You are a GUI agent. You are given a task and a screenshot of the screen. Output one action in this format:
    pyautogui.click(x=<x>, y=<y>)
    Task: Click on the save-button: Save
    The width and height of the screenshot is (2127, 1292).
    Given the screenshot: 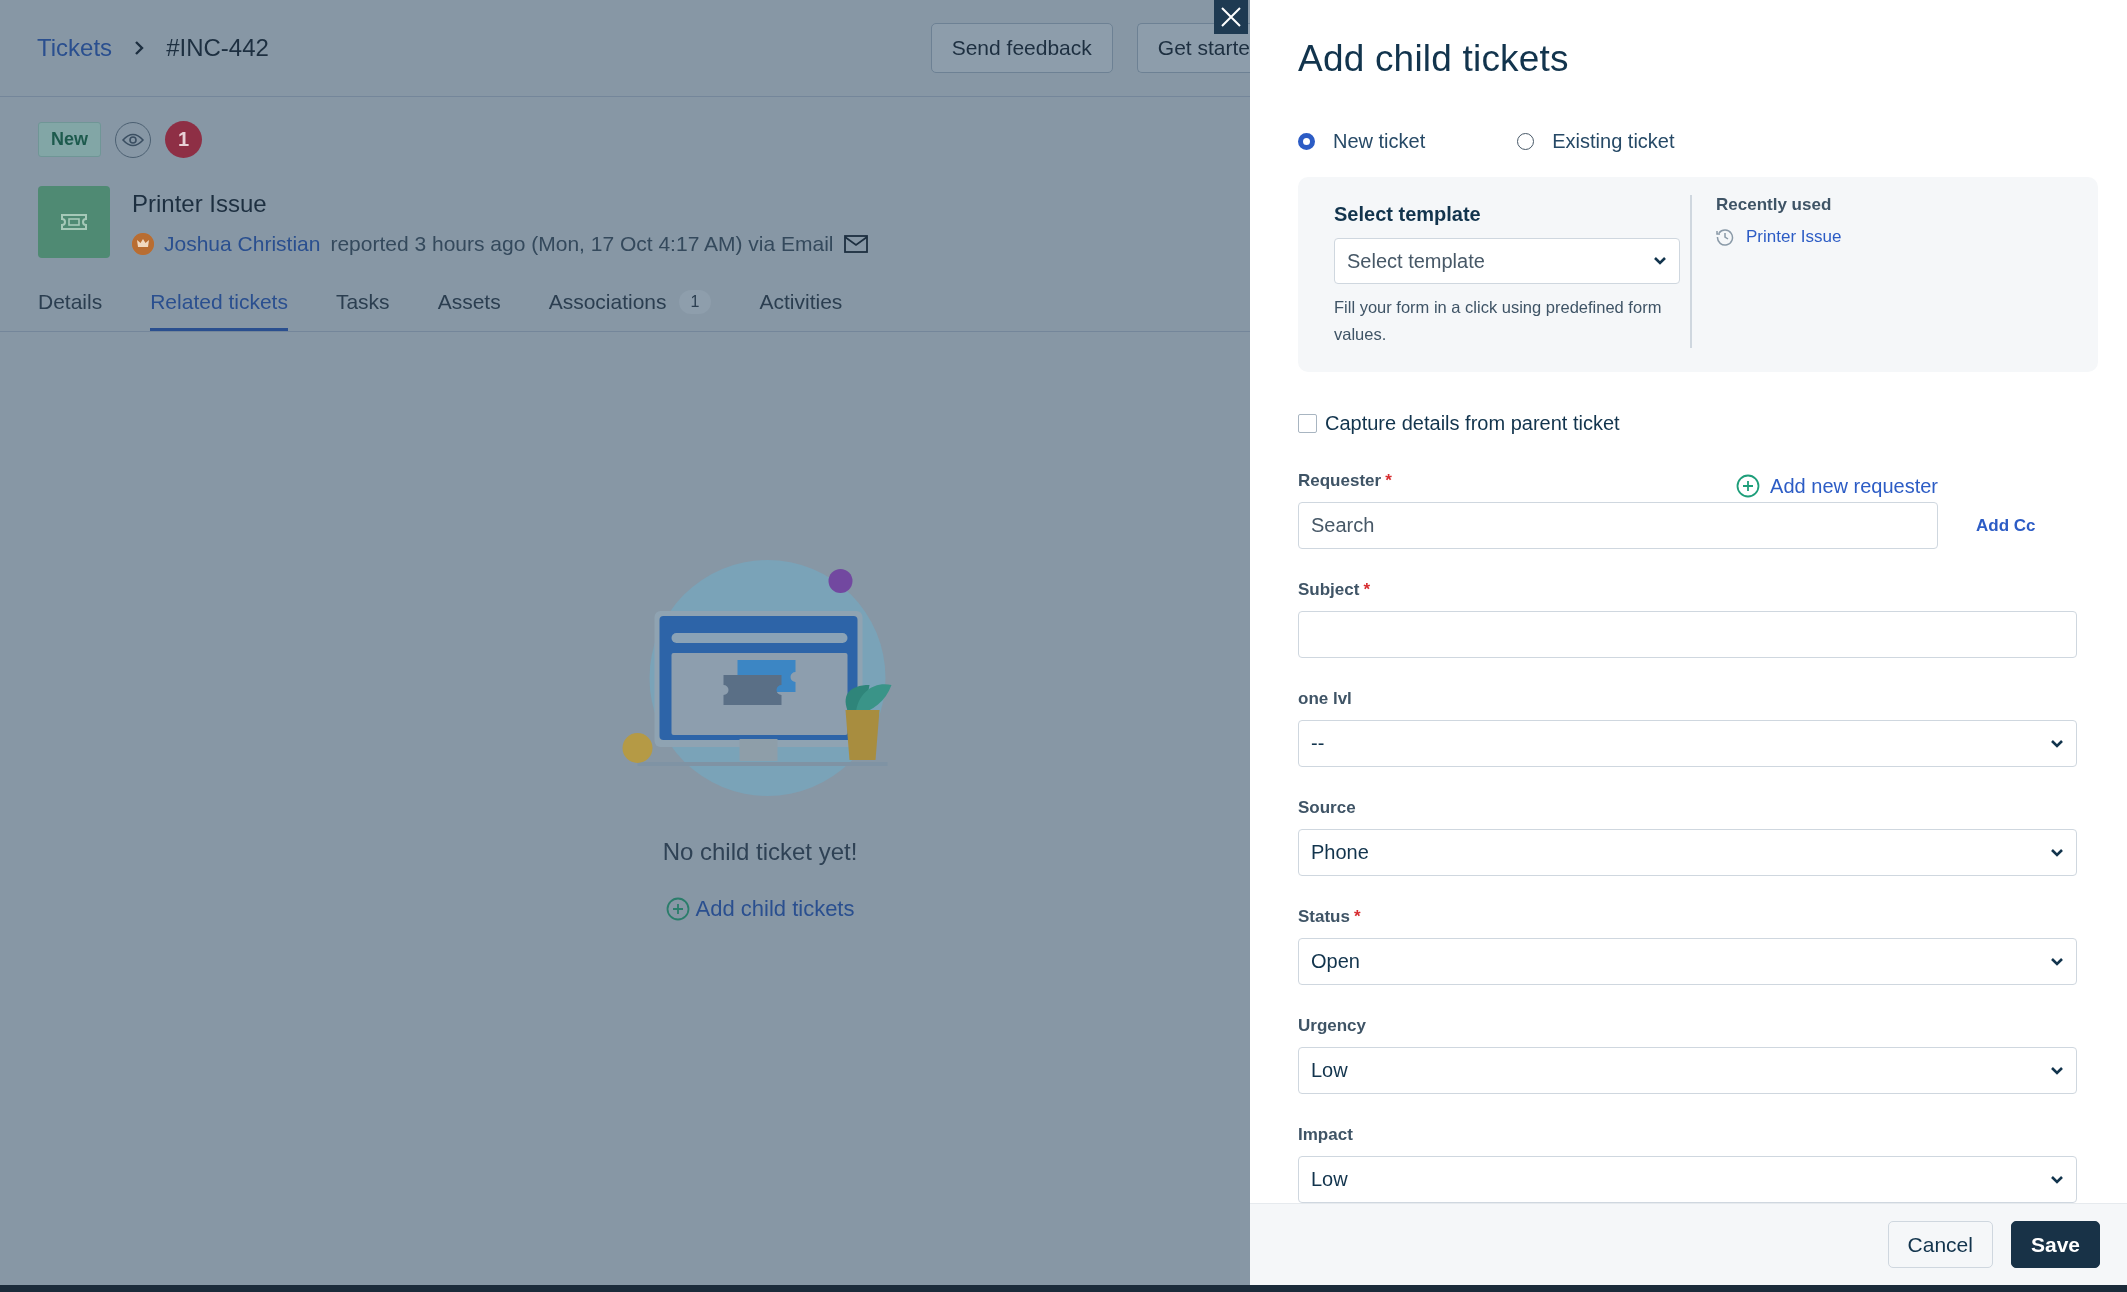 What is the action you would take?
    pyautogui.click(x=2055, y=1244)
    